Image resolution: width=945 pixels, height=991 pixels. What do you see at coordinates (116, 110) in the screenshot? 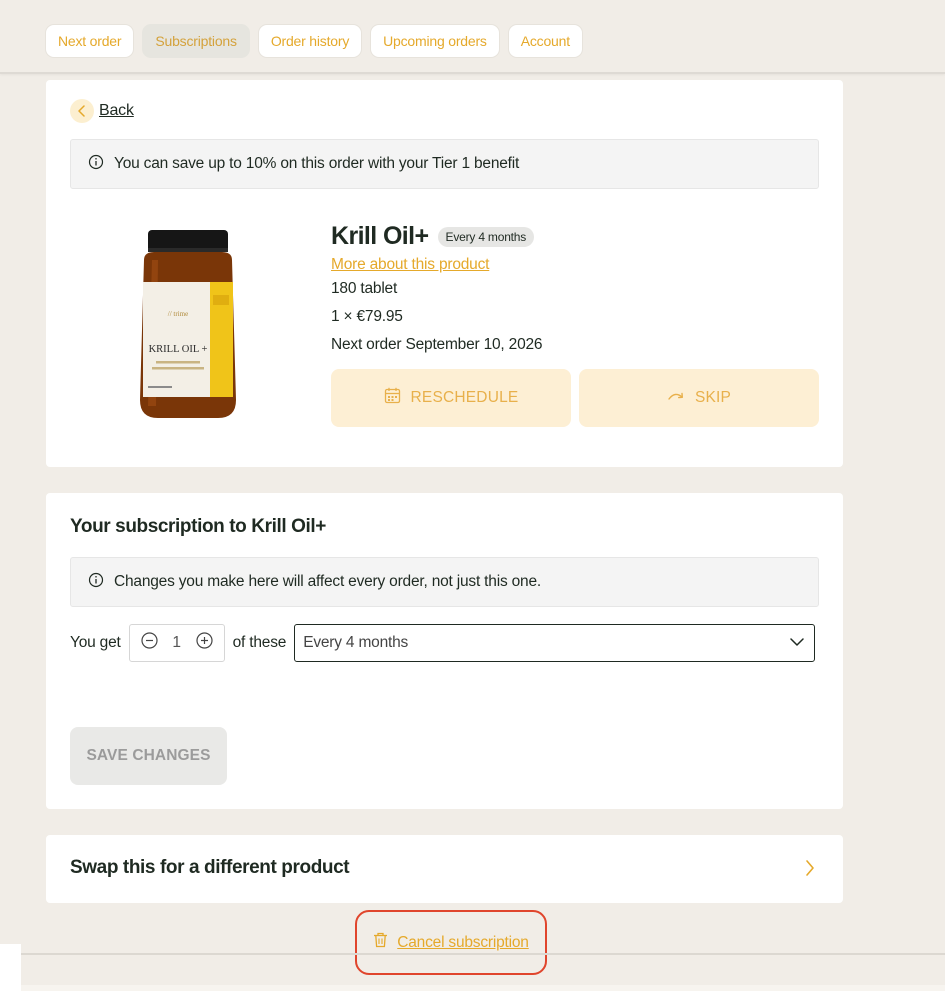
I see `back-label: Back` at bounding box center [116, 110].